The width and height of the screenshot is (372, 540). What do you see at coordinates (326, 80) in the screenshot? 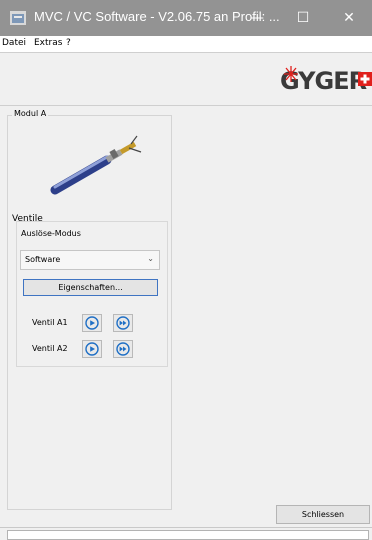
I see `gyger-logo: GYGER` at bounding box center [326, 80].